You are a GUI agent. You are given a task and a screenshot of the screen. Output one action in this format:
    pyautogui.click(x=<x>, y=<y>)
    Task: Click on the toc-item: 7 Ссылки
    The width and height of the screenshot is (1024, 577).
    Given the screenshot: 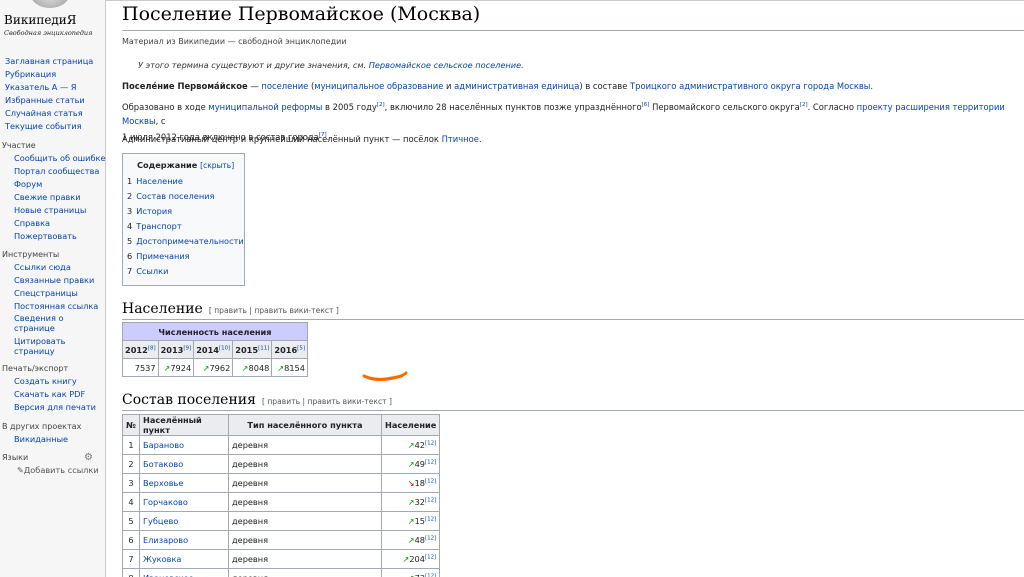 What is the action you would take?
    pyautogui.click(x=147, y=271)
    